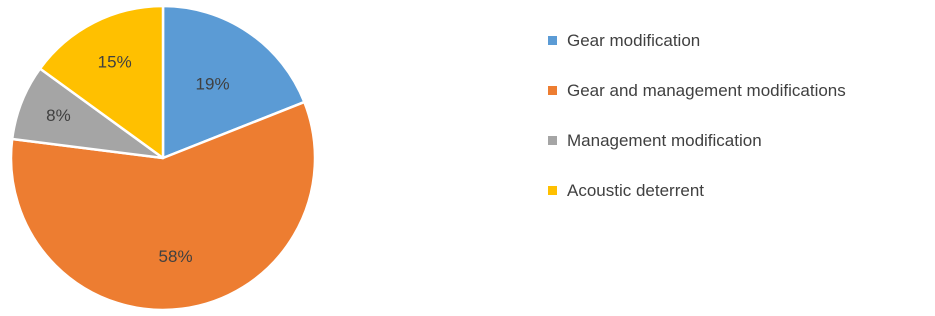  What do you see at coordinates (664, 140) in the screenshot?
I see `legend-label-2: Management modification` at bounding box center [664, 140].